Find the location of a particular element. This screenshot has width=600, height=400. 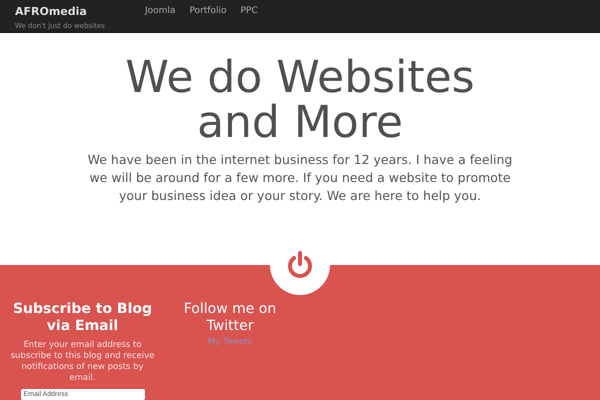

subscribe-text: Enter your email address to subscribe to this blog and receive notifications of new posts by email. is located at coordinates (82, 362).